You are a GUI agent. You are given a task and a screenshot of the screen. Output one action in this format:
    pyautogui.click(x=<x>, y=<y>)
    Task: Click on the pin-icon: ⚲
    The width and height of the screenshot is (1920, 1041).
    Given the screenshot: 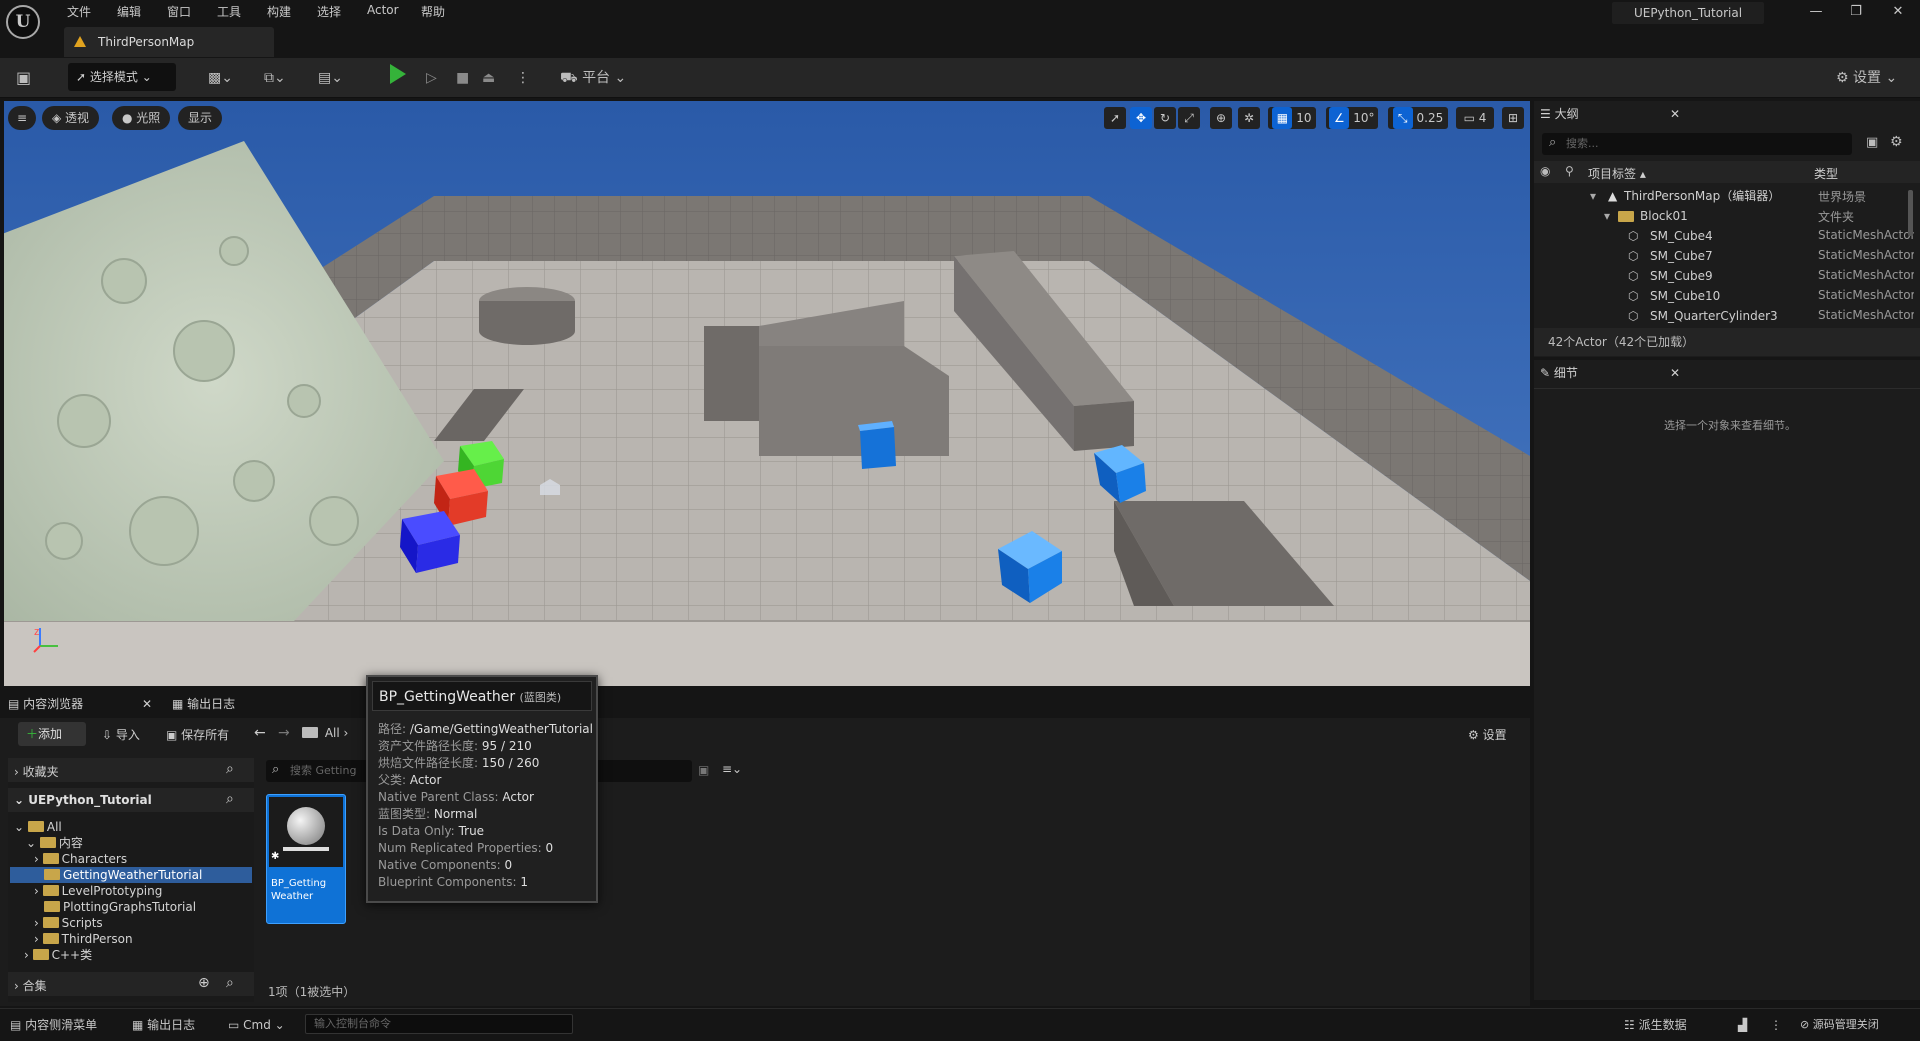 What is the action you would take?
    pyautogui.click(x=1569, y=171)
    